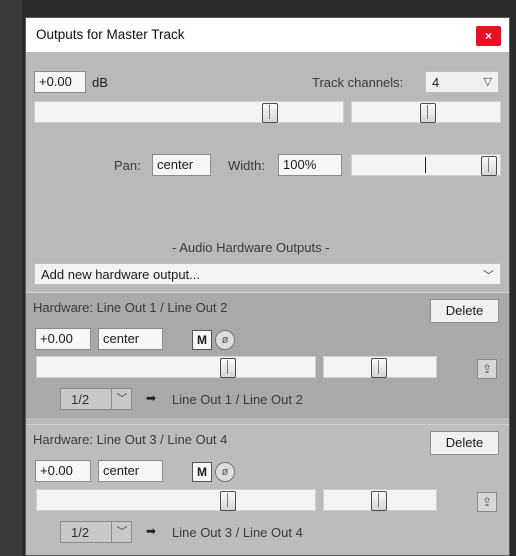  I want to click on pan-slider-knob, so click(428, 113).